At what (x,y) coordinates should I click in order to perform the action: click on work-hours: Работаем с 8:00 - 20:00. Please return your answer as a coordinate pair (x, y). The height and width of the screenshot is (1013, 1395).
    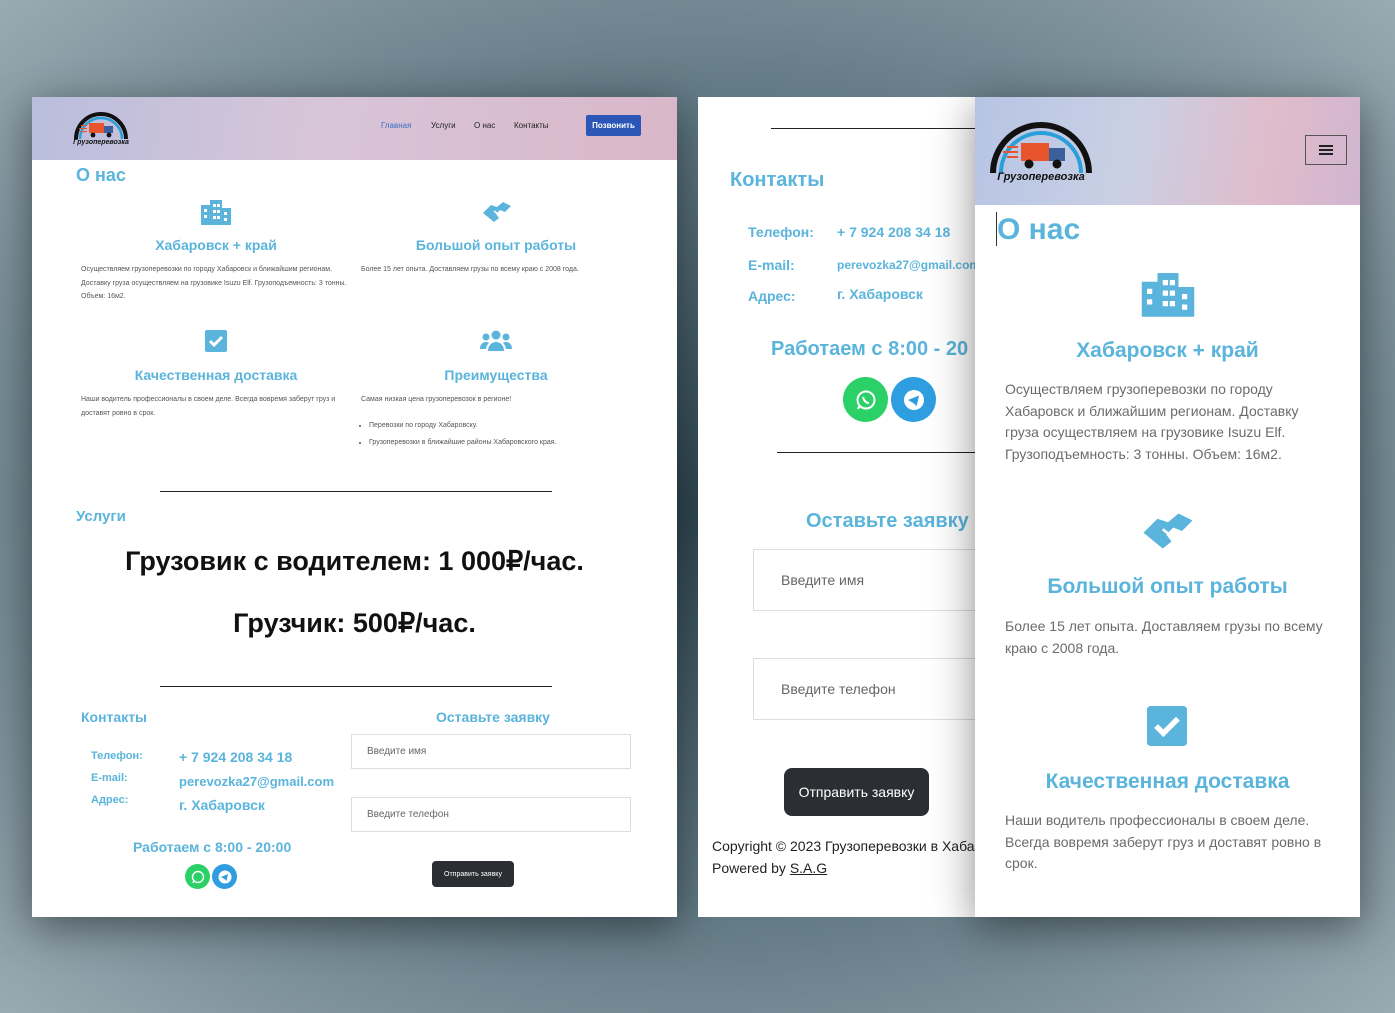
    Looking at the image, I should click on (212, 847).